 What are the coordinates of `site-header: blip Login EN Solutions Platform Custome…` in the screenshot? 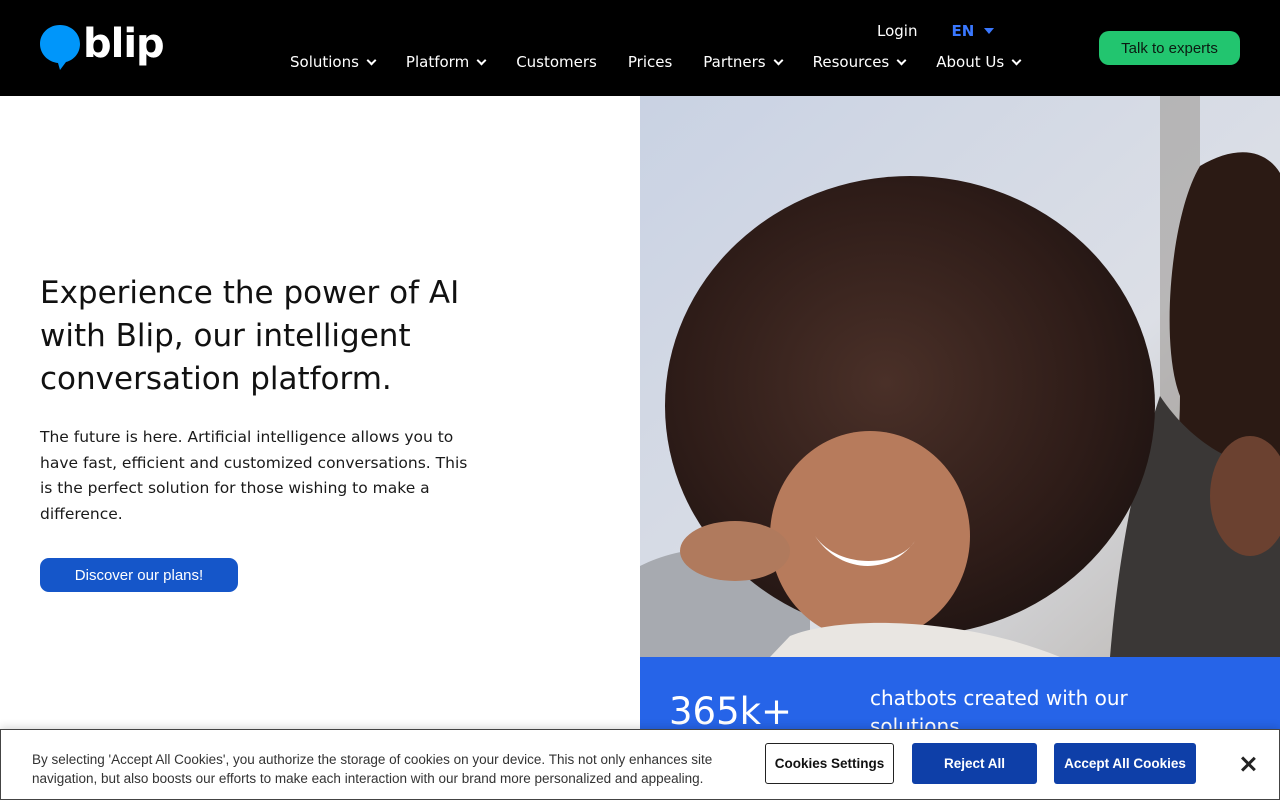 It's located at (640, 48).